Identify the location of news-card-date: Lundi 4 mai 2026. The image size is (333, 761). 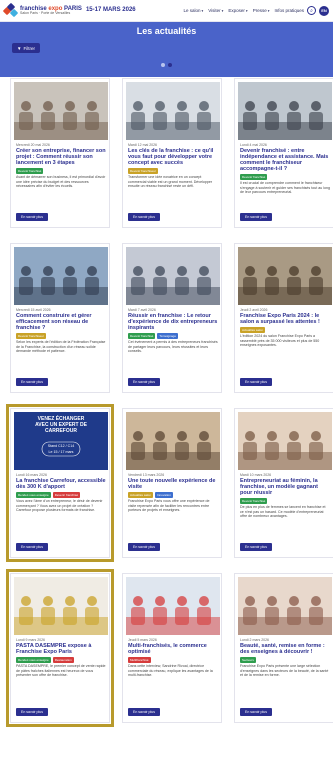
(253, 145).